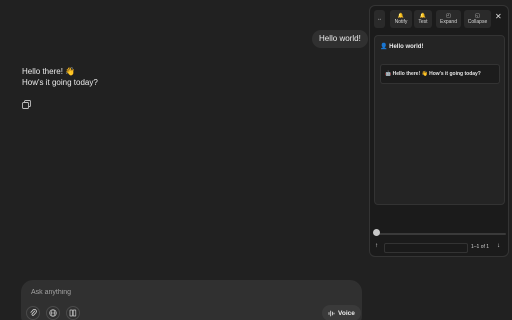  I want to click on search-field, so click(426, 248).